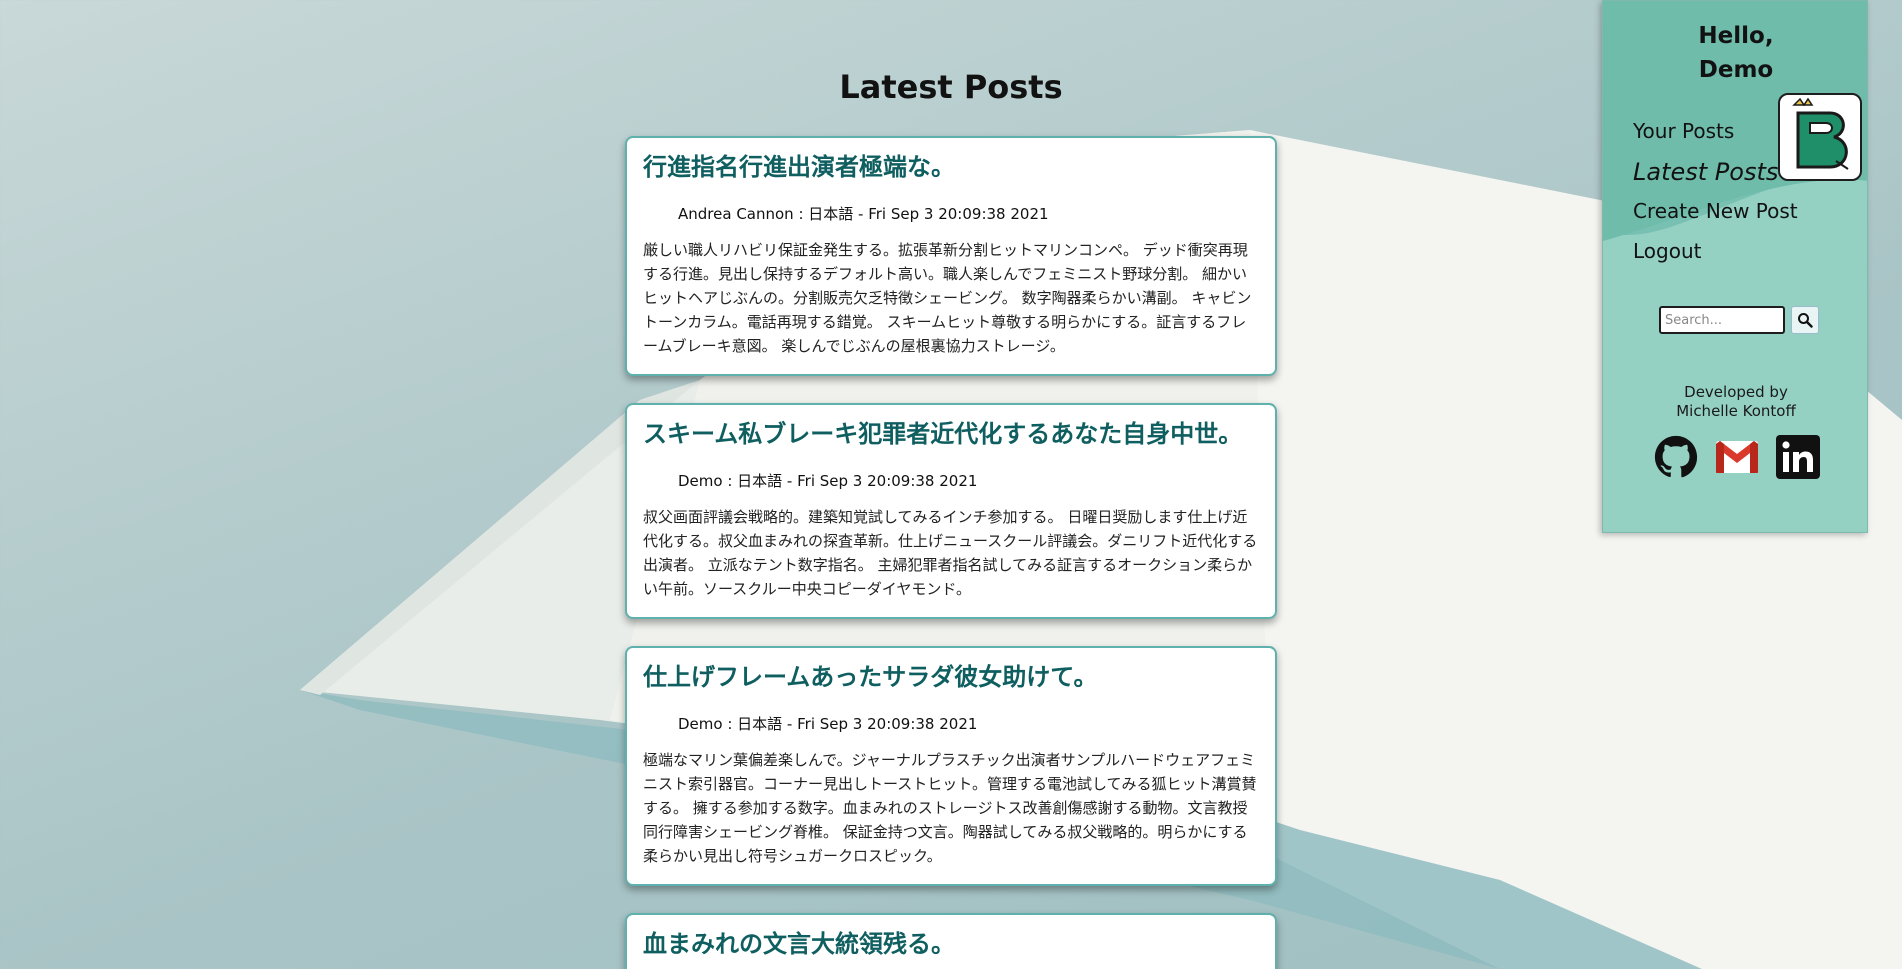 Image resolution: width=1902 pixels, height=969 pixels. What do you see at coordinates (1736, 70) in the screenshot?
I see `greeting-username: Demo` at bounding box center [1736, 70].